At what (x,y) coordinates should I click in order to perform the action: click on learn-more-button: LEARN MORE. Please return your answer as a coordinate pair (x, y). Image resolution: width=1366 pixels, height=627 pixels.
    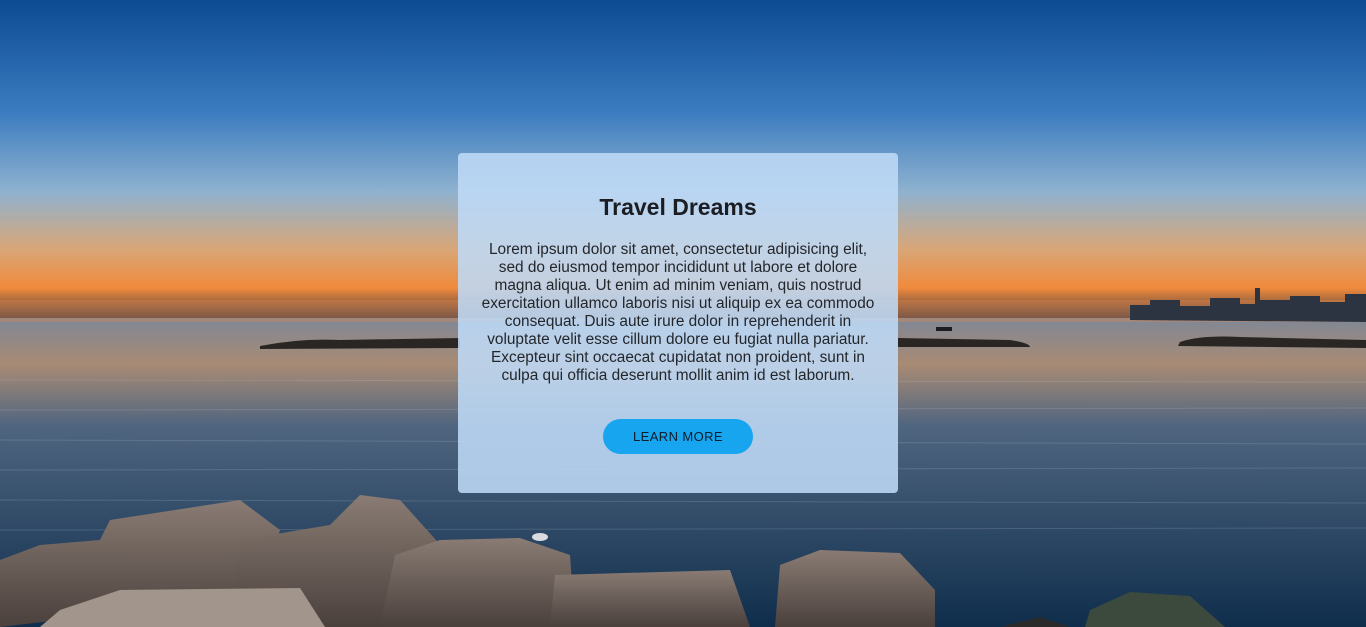
    Looking at the image, I should click on (678, 436).